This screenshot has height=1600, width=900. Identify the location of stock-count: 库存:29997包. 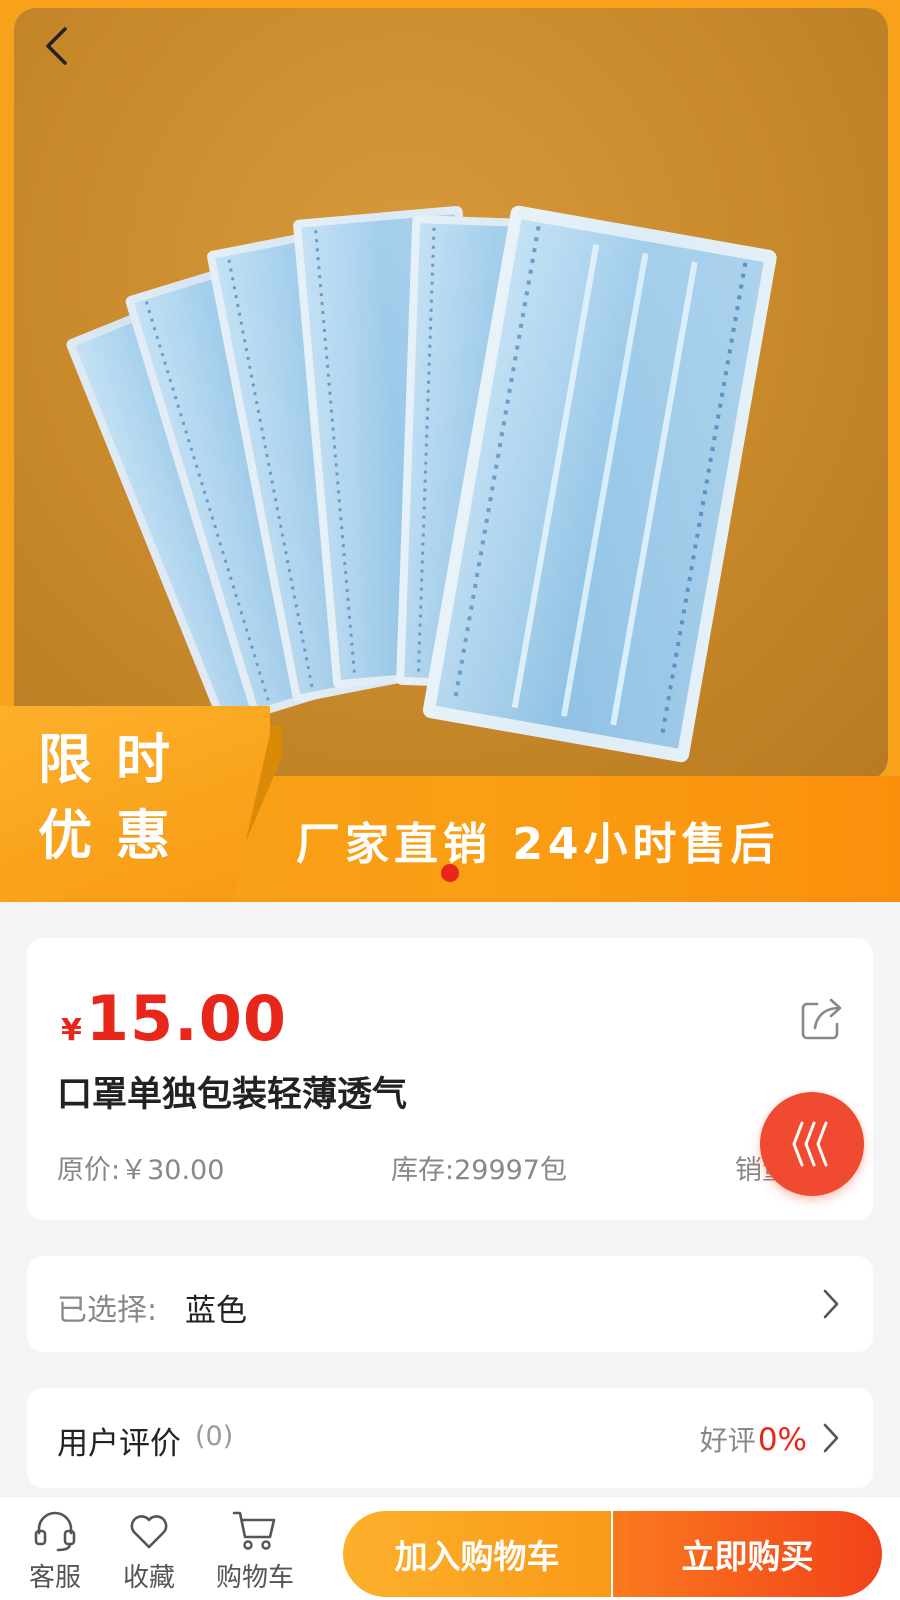
(479, 1170).